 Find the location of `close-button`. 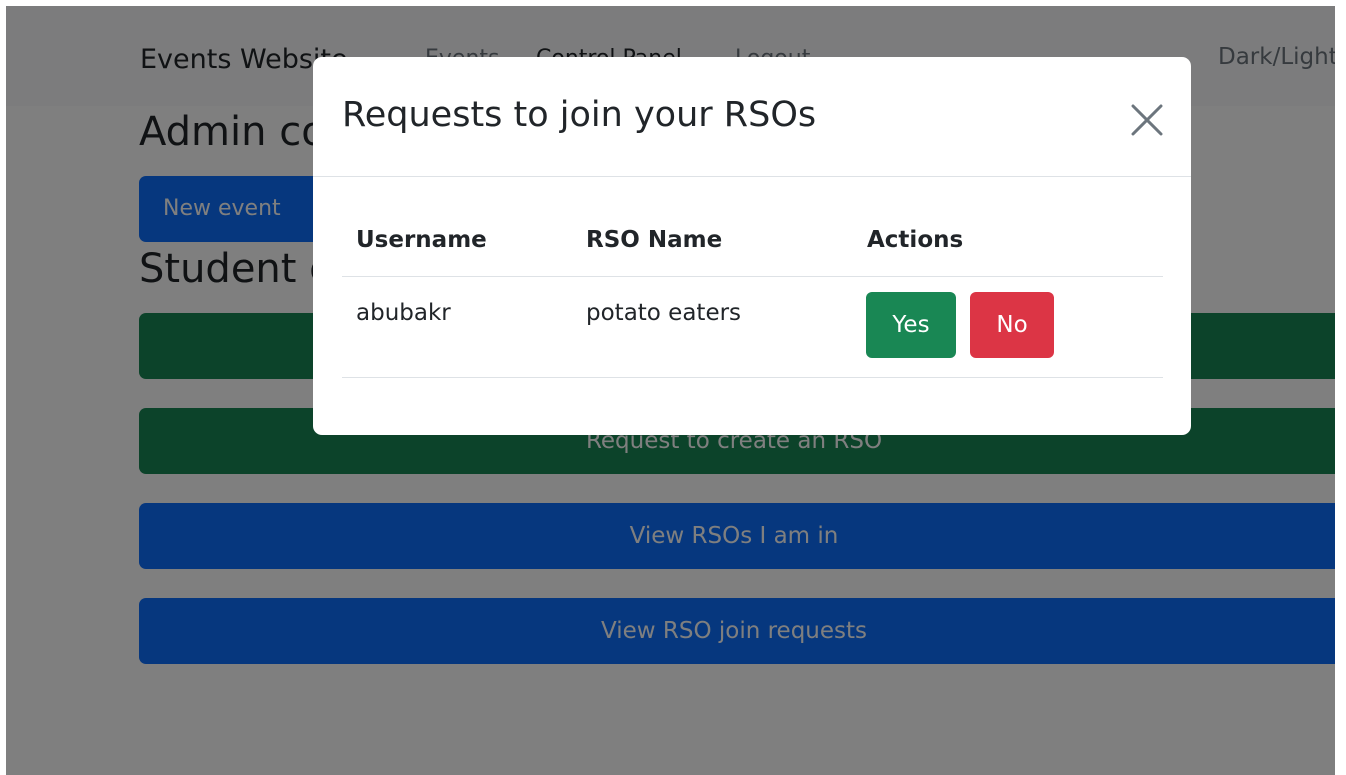

close-button is located at coordinates (1147, 120).